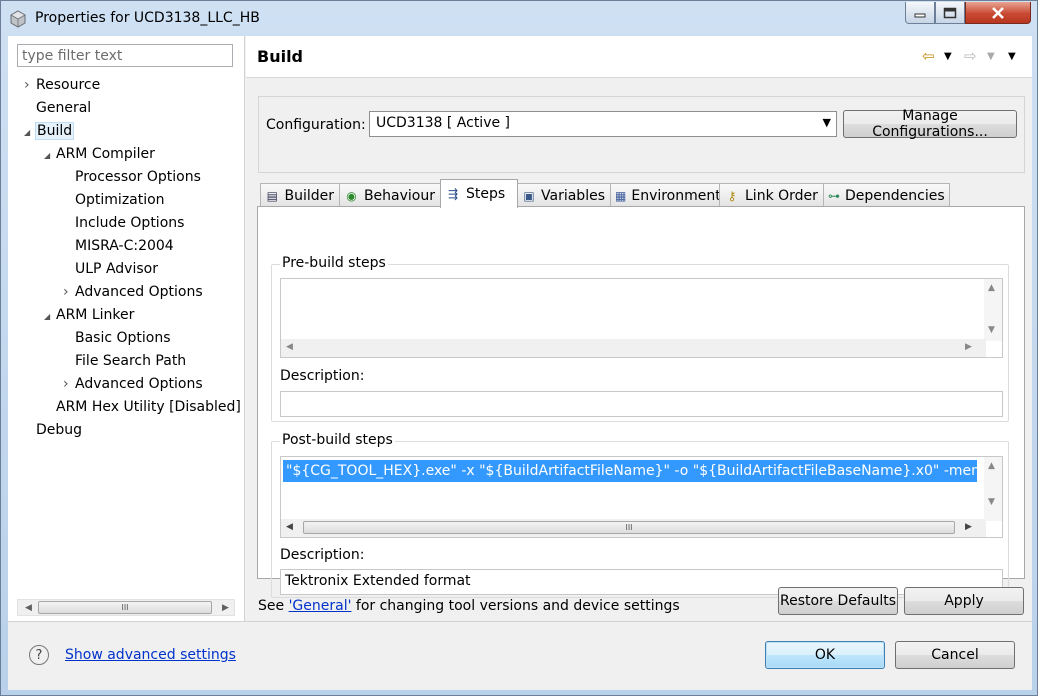  I want to click on ok-button: OK, so click(825, 655).